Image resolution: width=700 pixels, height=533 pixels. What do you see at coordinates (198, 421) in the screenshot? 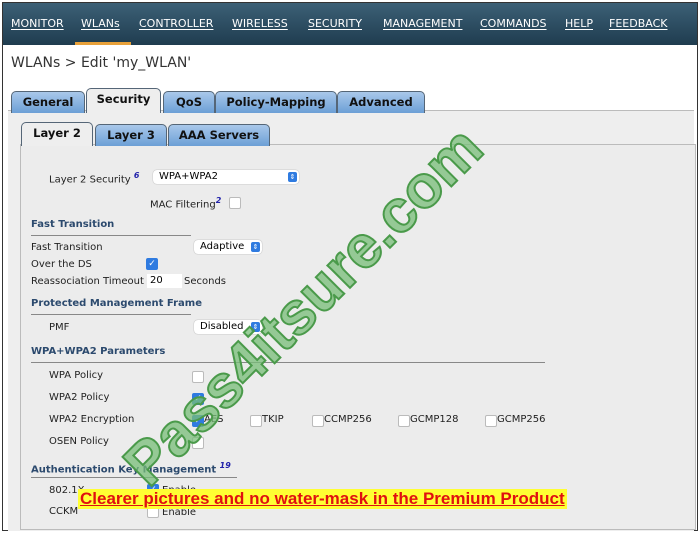
I see `aes-checkbox: ✓` at bounding box center [198, 421].